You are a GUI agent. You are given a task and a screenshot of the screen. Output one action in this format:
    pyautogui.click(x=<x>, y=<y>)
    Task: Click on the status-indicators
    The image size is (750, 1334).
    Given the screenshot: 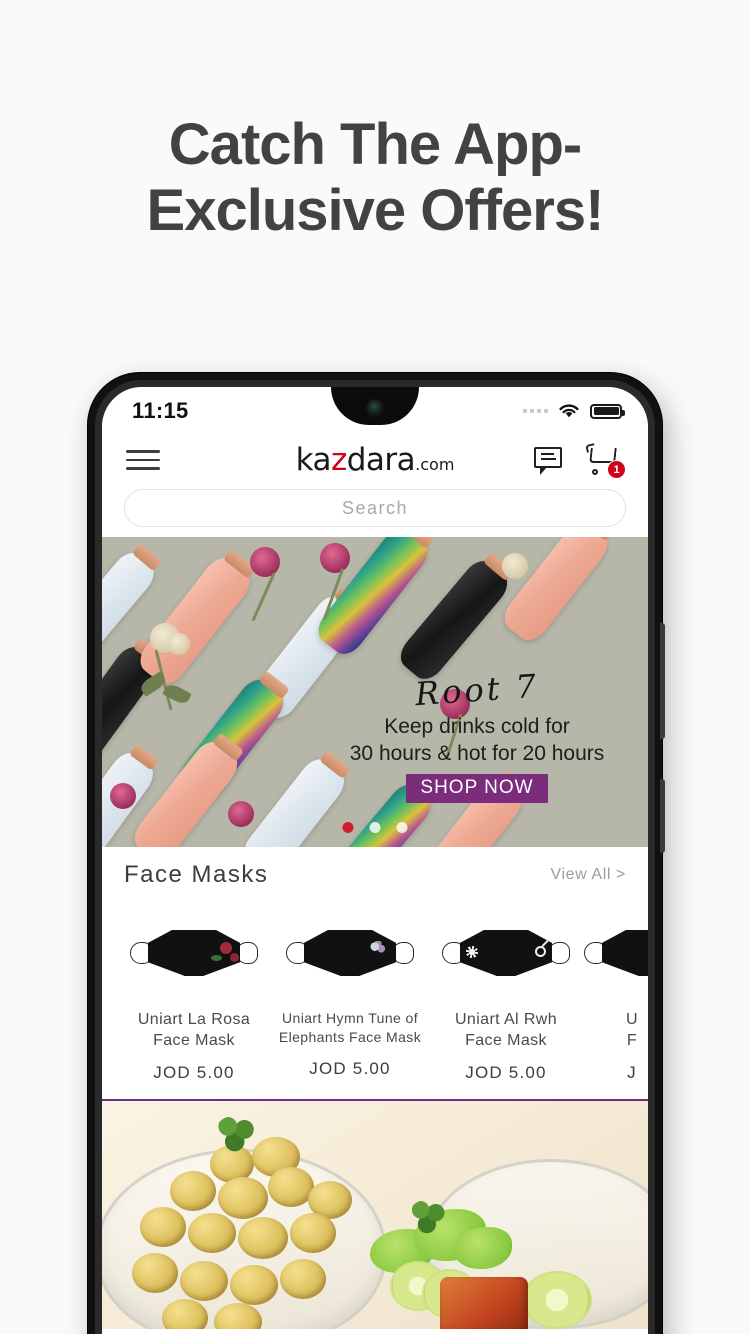 What is the action you would take?
    pyautogui.click(x=574, y=411)
    